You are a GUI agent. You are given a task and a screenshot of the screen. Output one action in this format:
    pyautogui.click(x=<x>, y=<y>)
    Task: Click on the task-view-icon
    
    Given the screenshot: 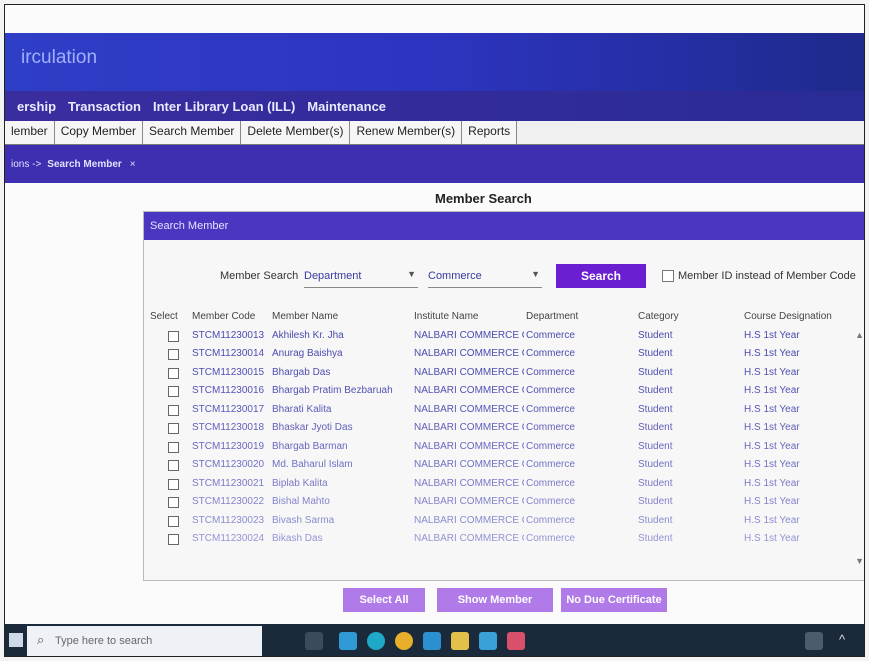 What is the action you would take?
    pyautogui.click(x=314, y=641)
    